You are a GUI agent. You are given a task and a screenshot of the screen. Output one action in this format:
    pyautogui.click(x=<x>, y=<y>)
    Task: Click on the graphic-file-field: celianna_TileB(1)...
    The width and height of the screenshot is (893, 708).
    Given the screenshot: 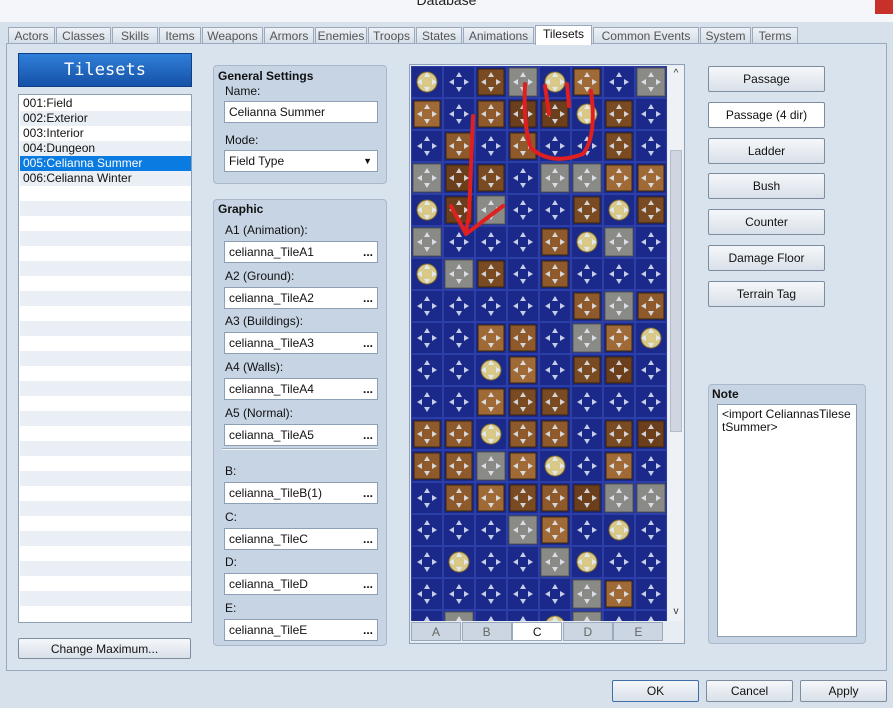 What is the action you would take?
    pyautogui.click(x=301, y=493)
    